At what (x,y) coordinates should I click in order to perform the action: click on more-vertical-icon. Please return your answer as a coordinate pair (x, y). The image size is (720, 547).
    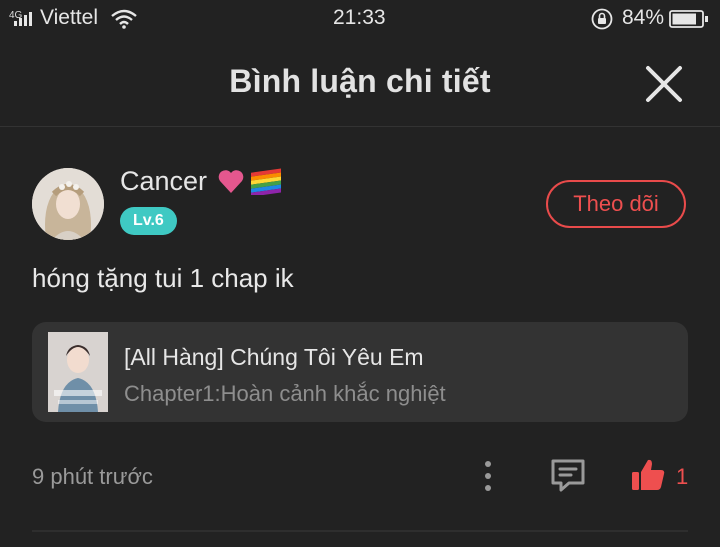
    Looking at the image, I should click on (488, 476).